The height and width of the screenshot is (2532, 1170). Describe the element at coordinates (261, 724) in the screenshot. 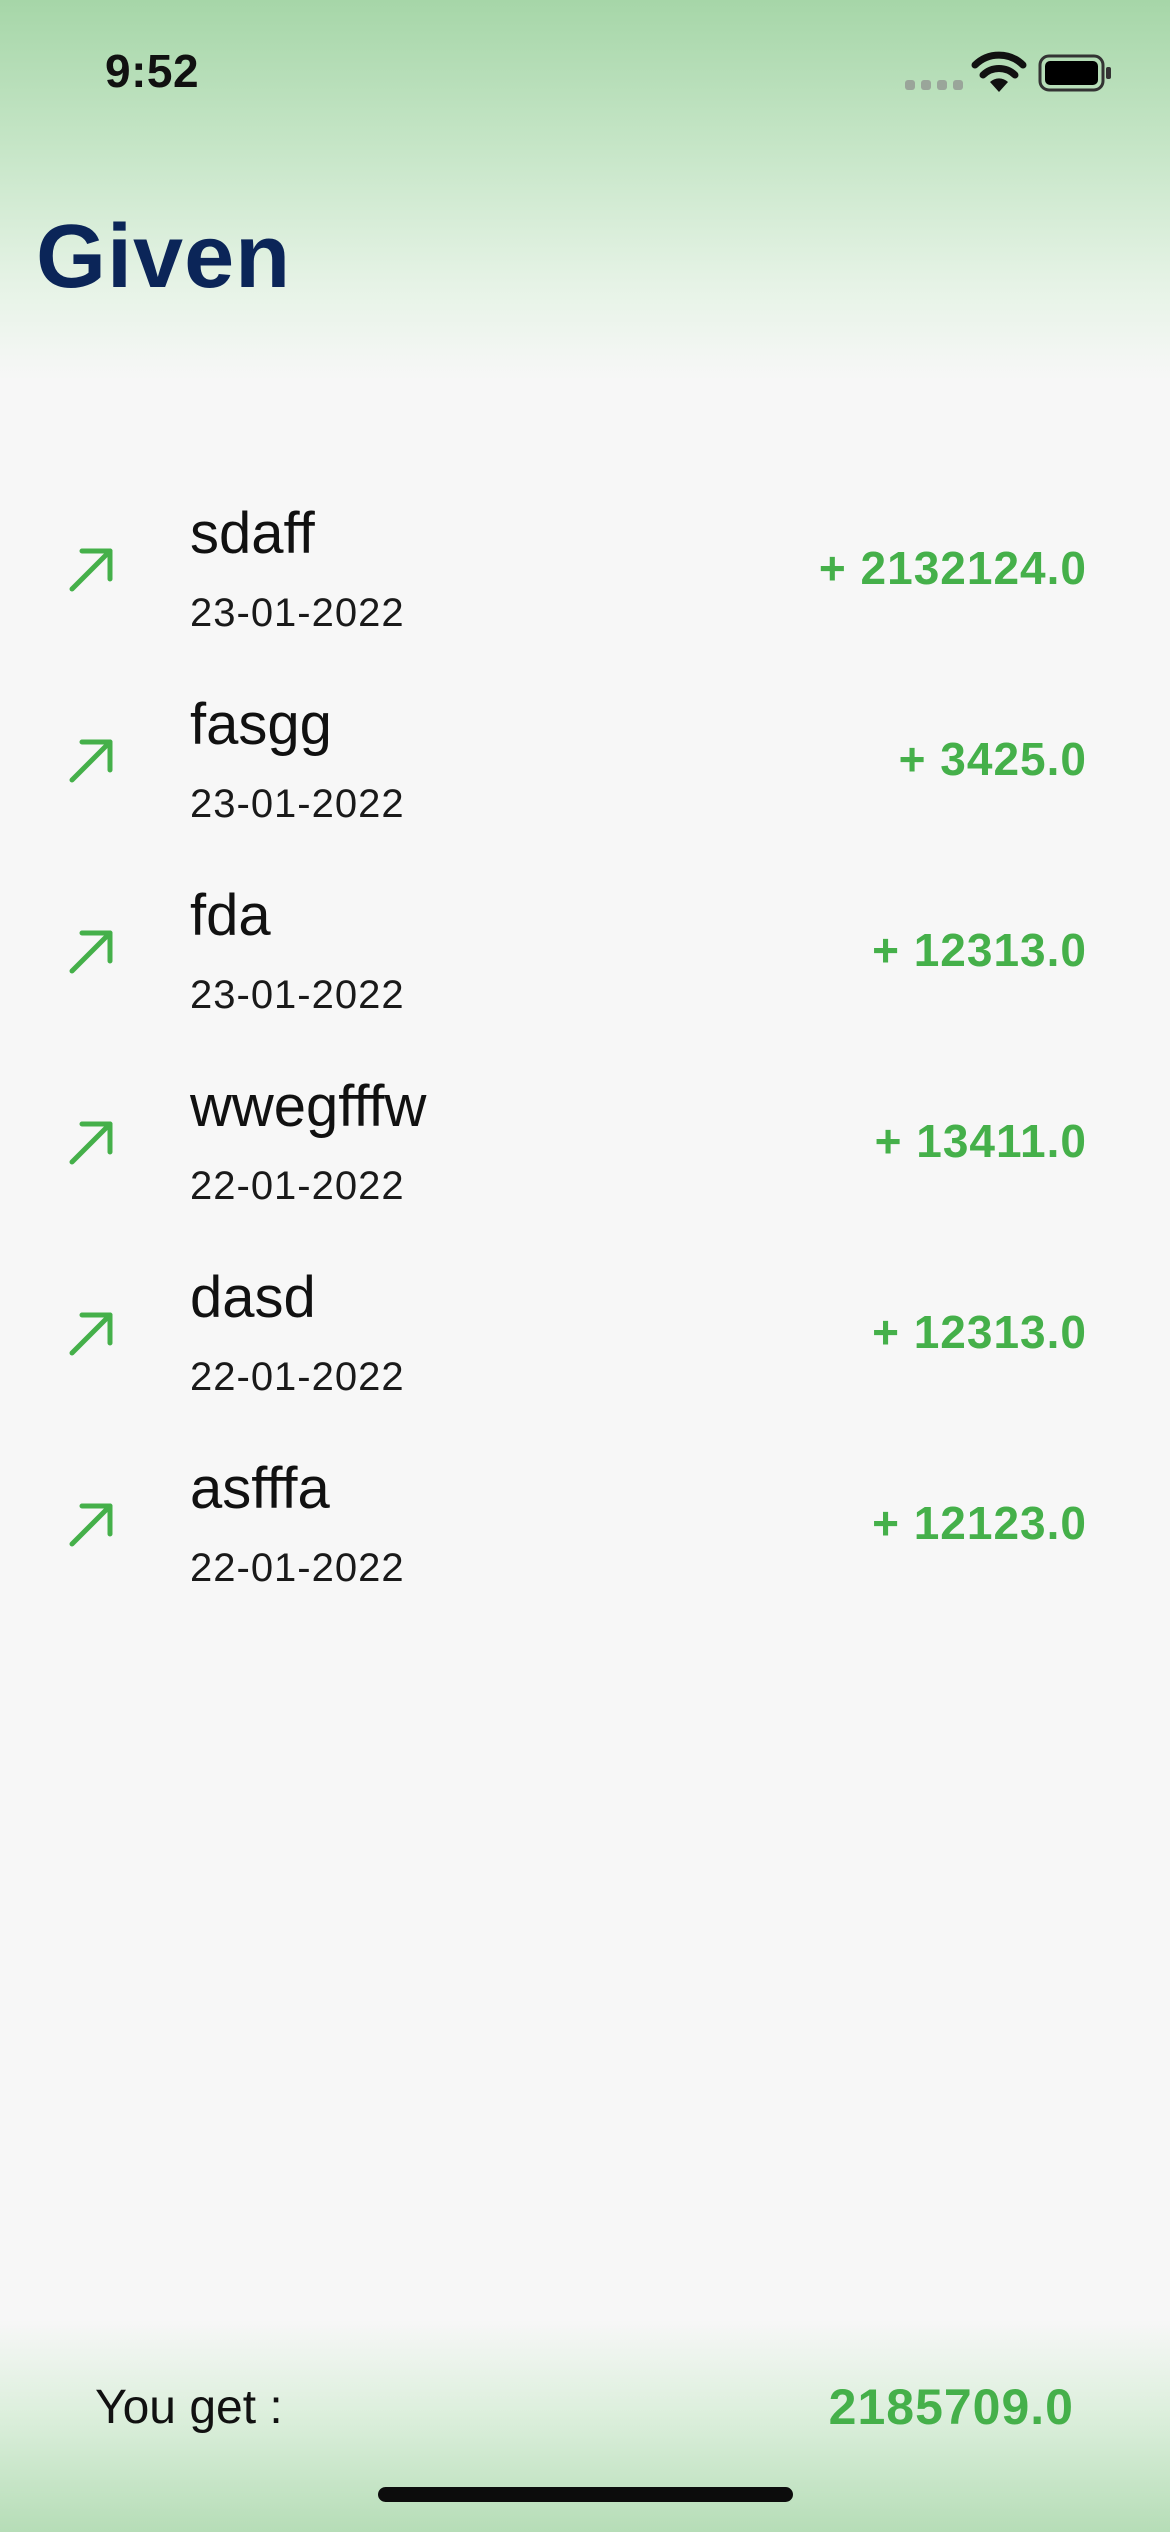

I see `transaction-name: fasgg` at that location.